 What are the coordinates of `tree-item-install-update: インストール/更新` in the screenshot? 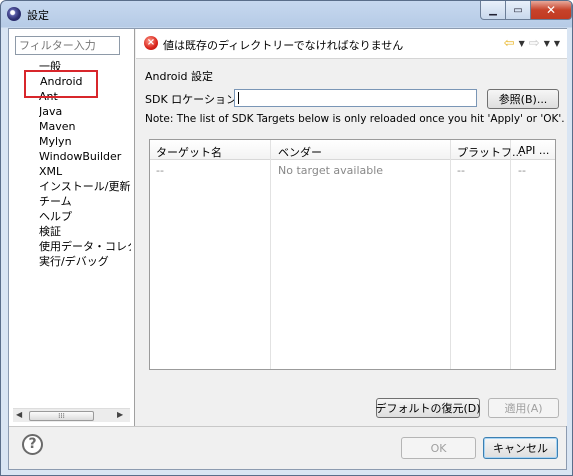 It's located at (85, 186).